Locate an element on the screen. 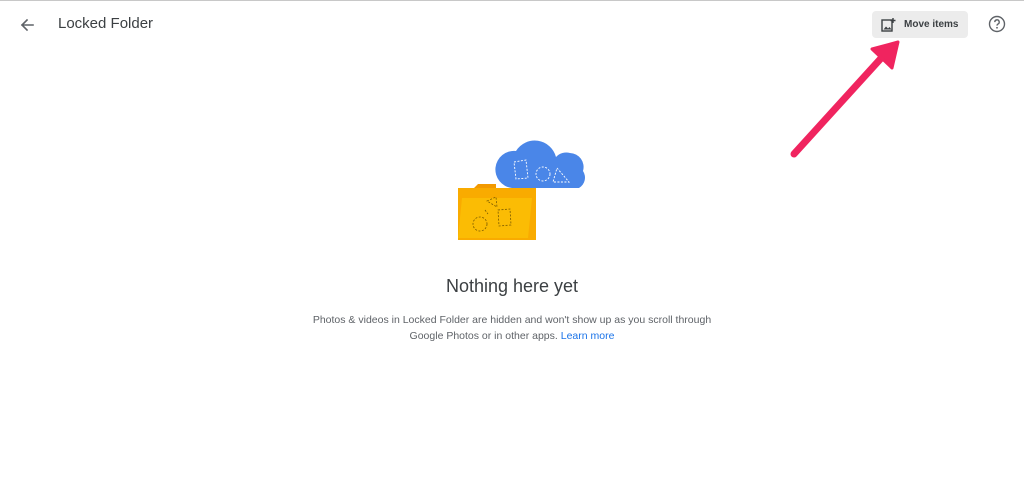  page-title: Locked Folder is located at coordinates (106, 23).